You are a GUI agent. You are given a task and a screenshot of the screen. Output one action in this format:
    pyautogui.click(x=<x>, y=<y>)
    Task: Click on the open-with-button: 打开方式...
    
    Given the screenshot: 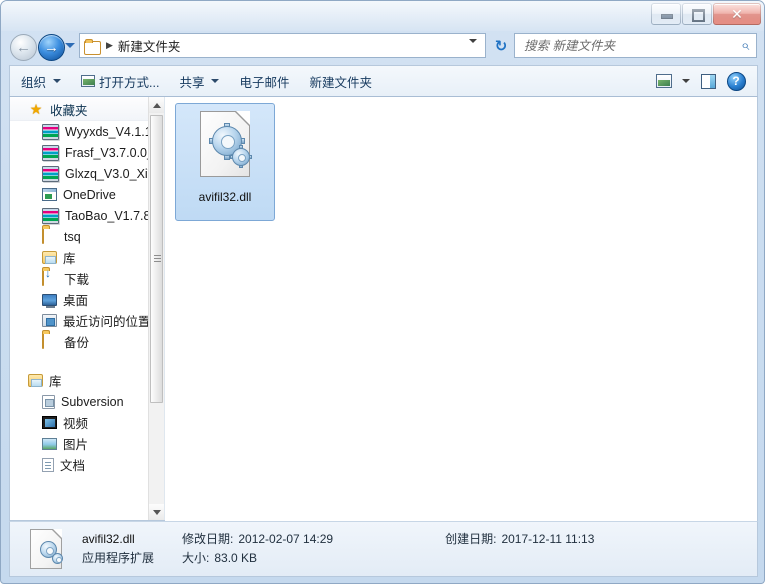 What is the action you would take?
    pyautogui.click(x=120, y=81)
    